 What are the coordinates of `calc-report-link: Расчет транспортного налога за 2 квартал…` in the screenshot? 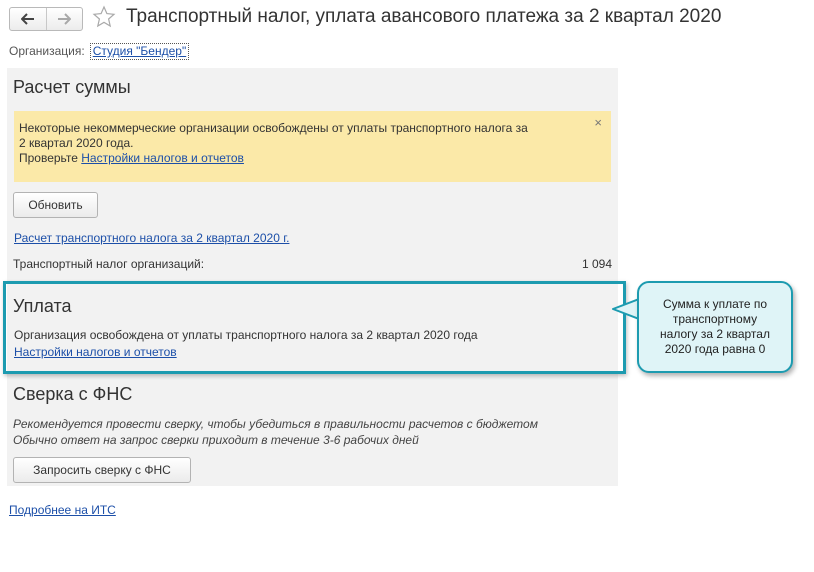 It's located at (151, 238).